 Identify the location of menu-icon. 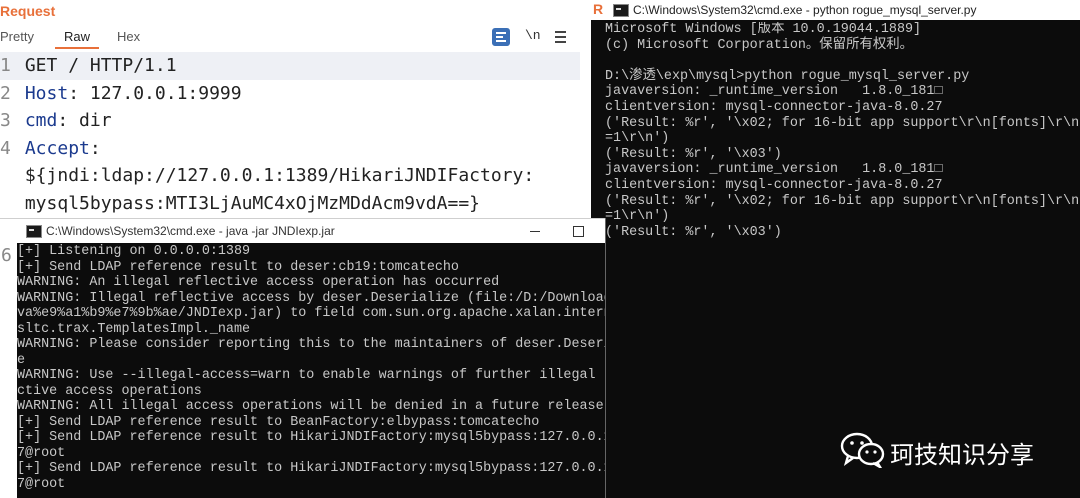
(561, 36).